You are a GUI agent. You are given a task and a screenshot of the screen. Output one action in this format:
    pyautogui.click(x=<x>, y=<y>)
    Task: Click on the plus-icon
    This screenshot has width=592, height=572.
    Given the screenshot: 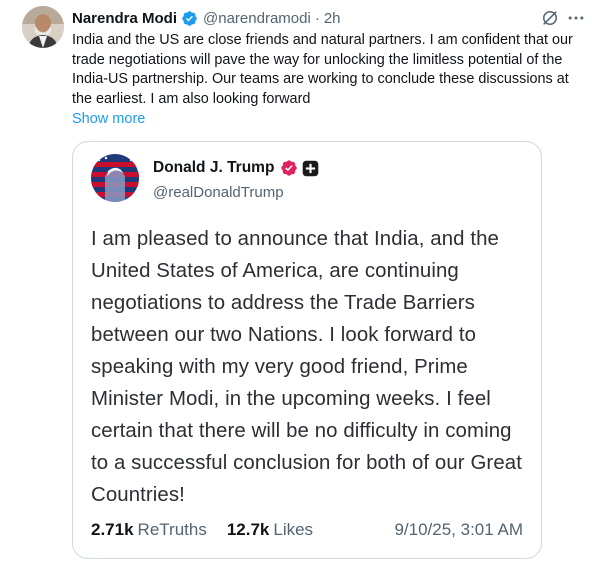 What is the action you would take?
    pyautogui.click(x=311, y=168)
    